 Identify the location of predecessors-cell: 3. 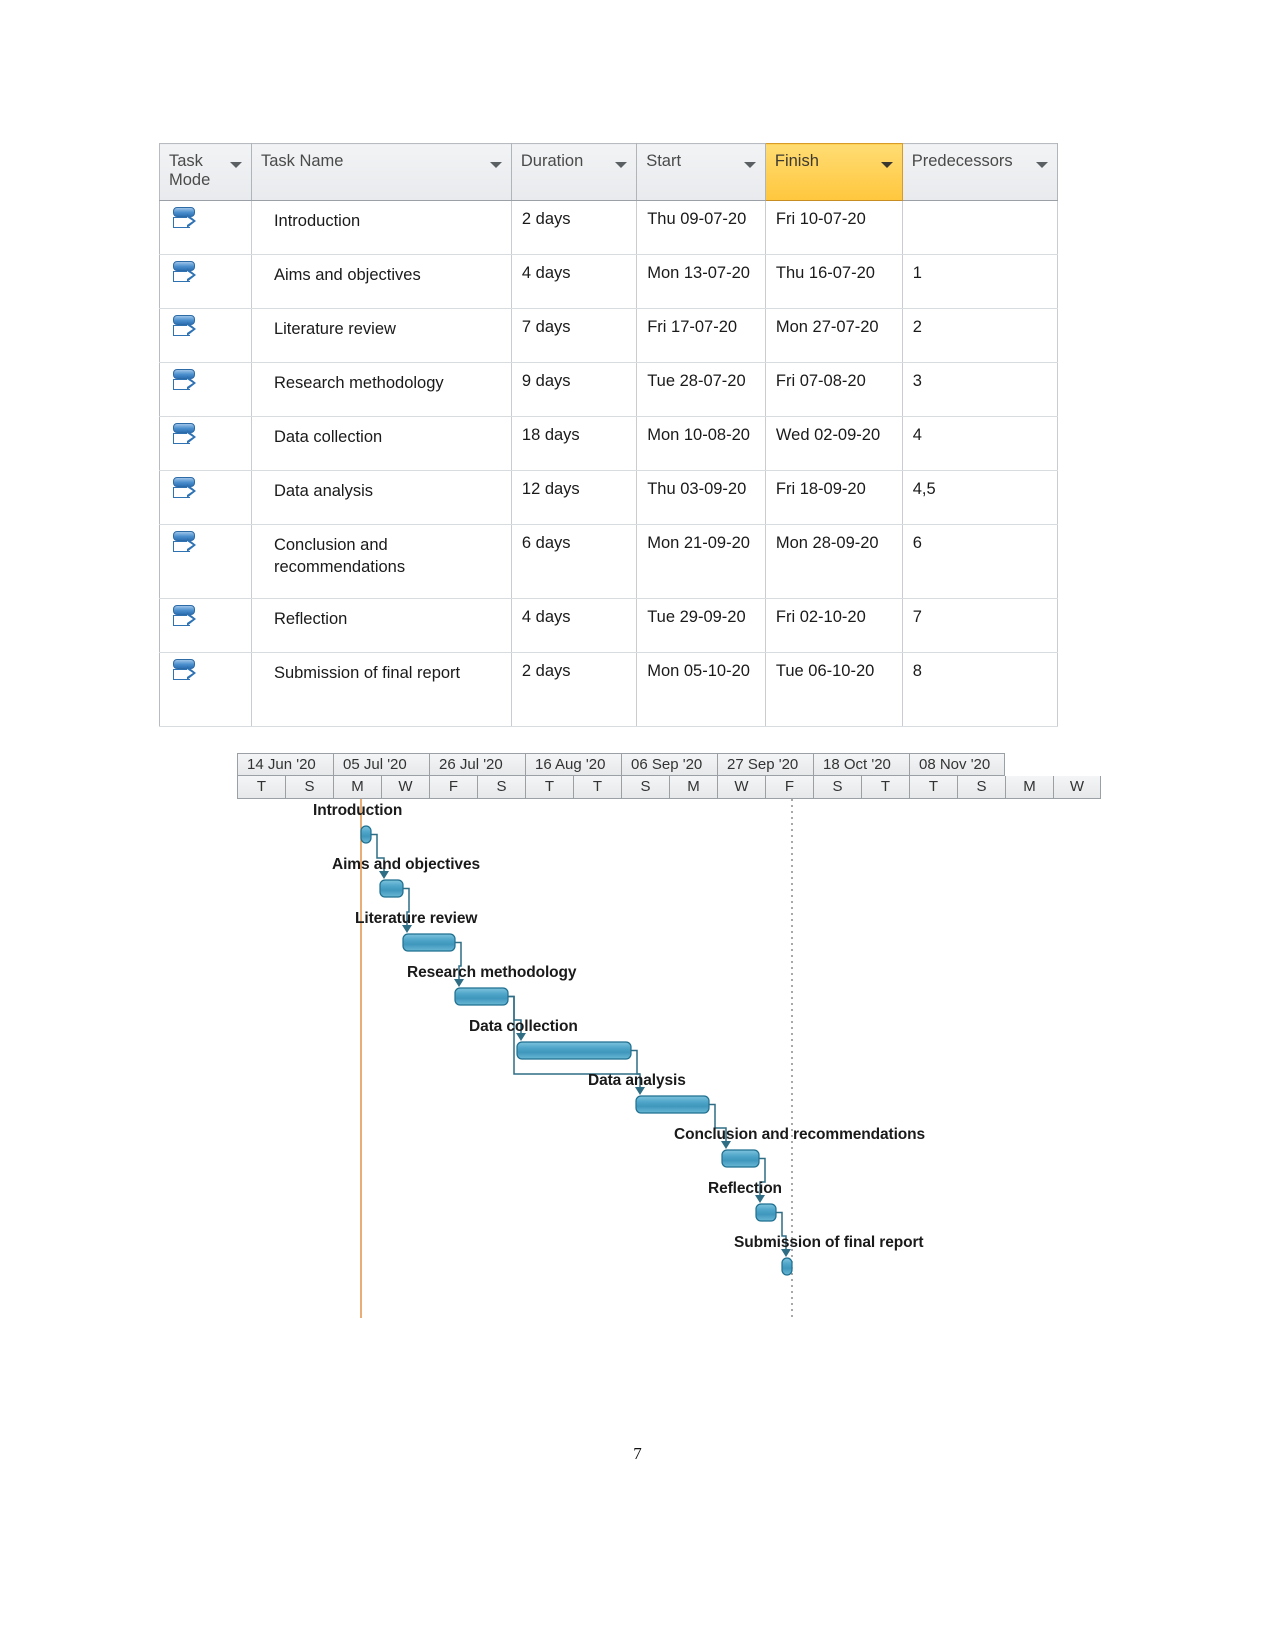
(980, 389).